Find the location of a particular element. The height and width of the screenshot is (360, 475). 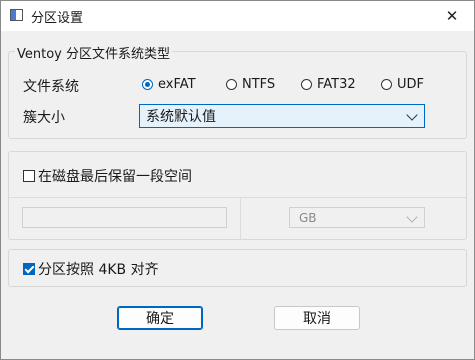

radio-fat32-indicator is located at coordinates (306, 84).